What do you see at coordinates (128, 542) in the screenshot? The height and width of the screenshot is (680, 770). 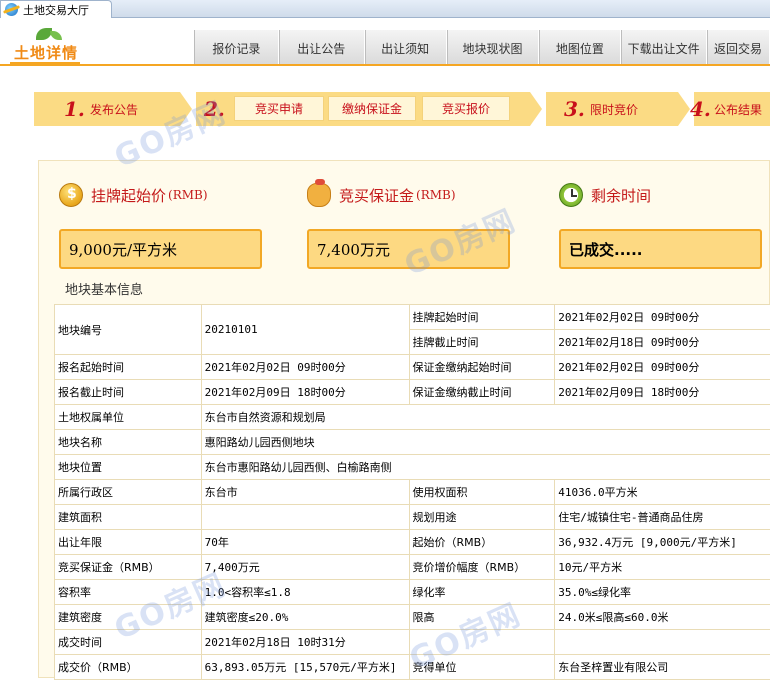 I see `term-label: 出让年限` at bounding box center [128, 542].